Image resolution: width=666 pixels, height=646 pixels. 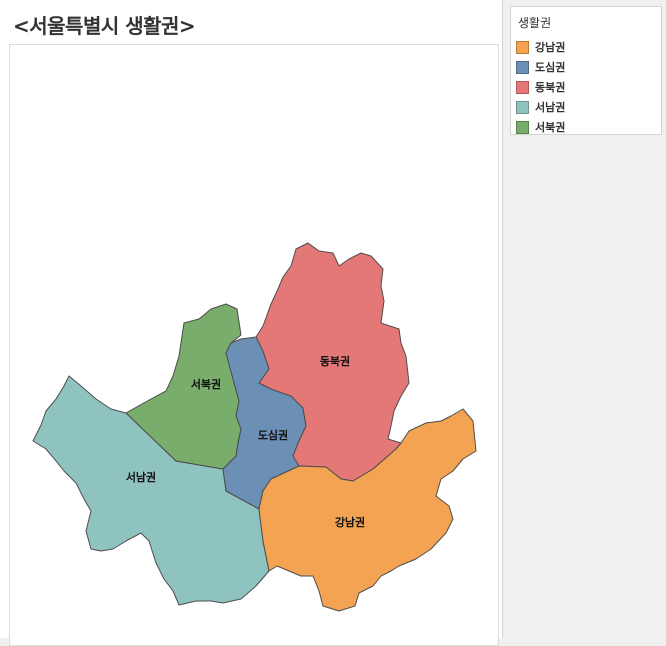 I want to click on legend: 생활권 강남권 도심권 동북권 서남권 서북권, so click(x=586, y=70).